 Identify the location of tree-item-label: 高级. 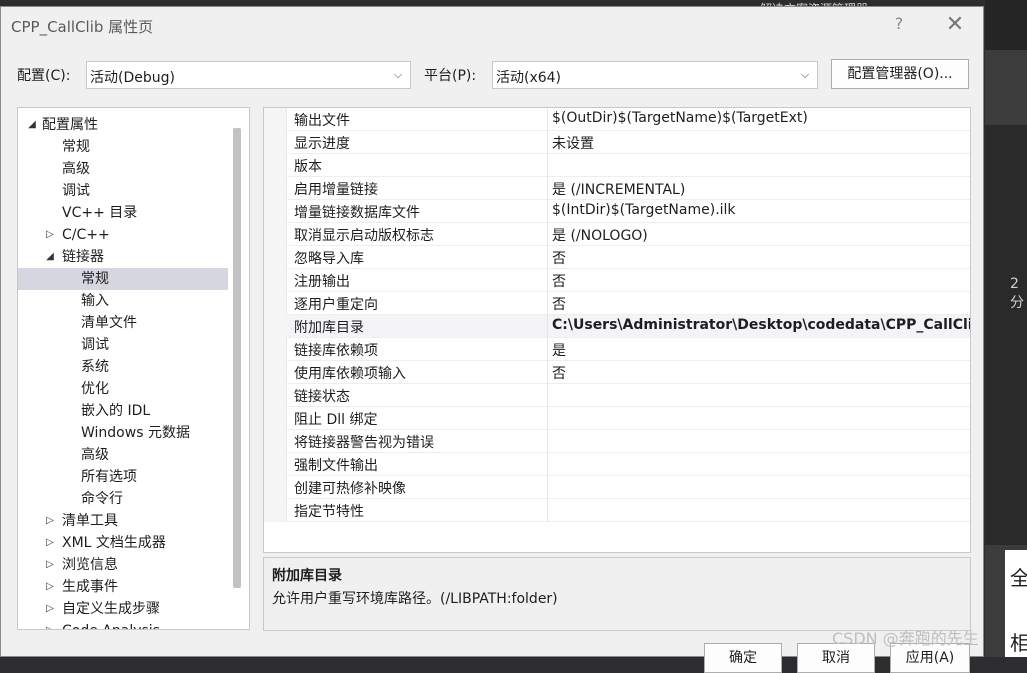
(95, 455).